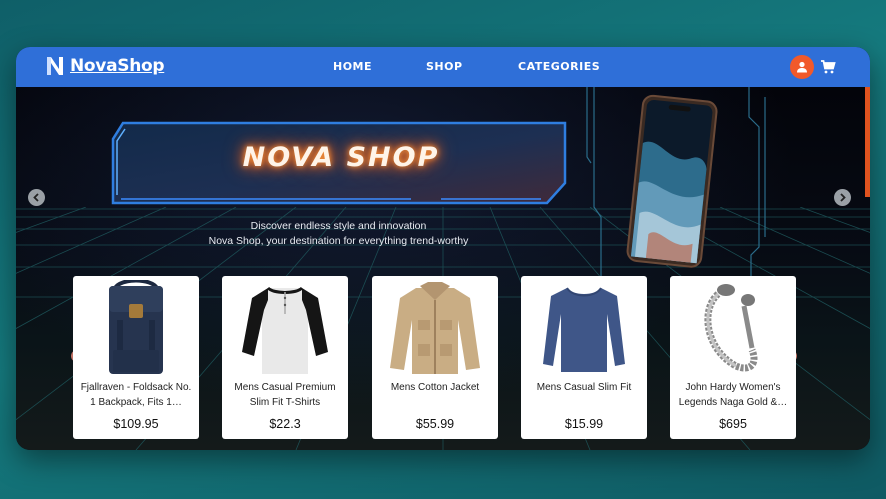 The width and height of the screenshot is (886, 499). I want to click on product-price: $695, so click(733, 424).